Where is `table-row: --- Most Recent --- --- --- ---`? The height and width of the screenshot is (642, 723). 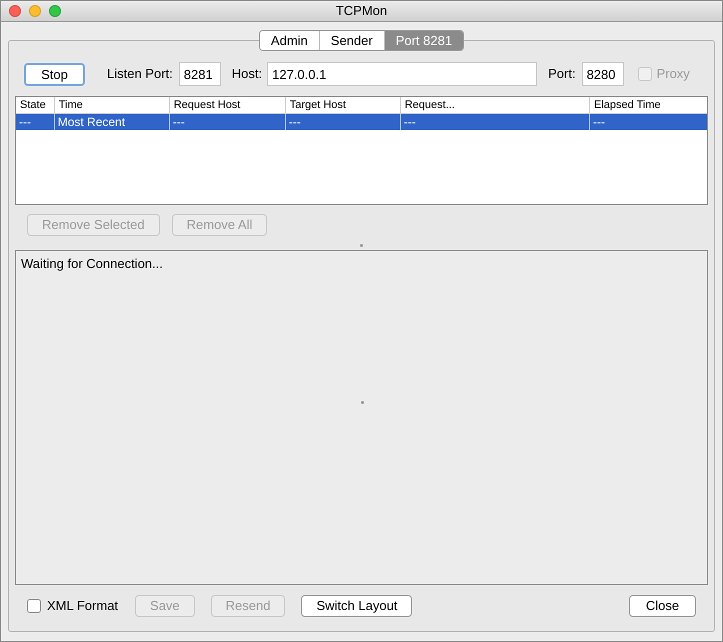 table-row: --- Most Recent --- --- --- --- is located at coordinates (361, 122).